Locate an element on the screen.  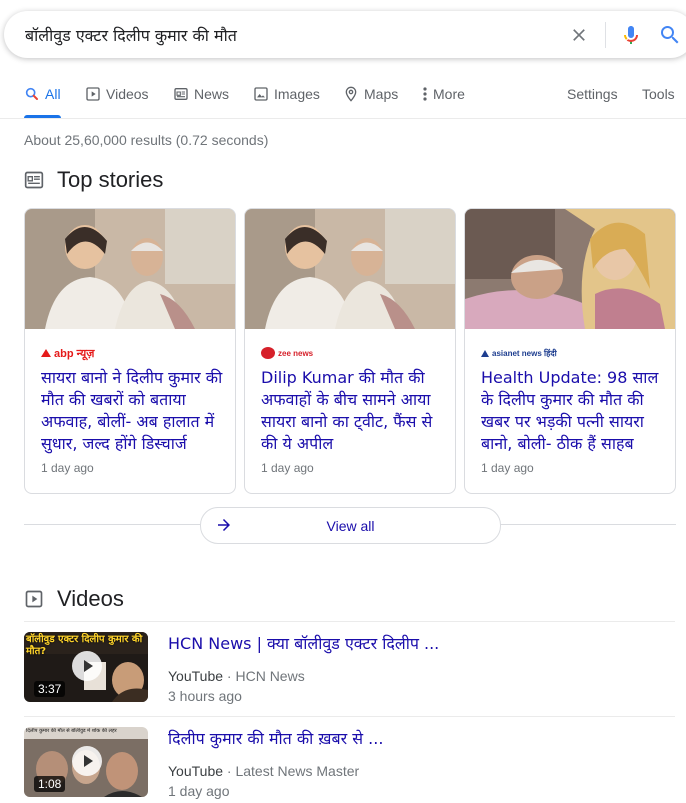
tab-images: Images is located at coordinates (286, 102).